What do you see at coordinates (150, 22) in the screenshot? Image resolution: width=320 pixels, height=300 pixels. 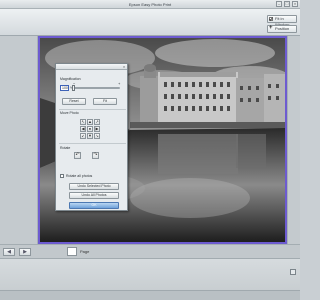 I see `toolbar: Fit in Window + Position` at bounding box center [150, 22].